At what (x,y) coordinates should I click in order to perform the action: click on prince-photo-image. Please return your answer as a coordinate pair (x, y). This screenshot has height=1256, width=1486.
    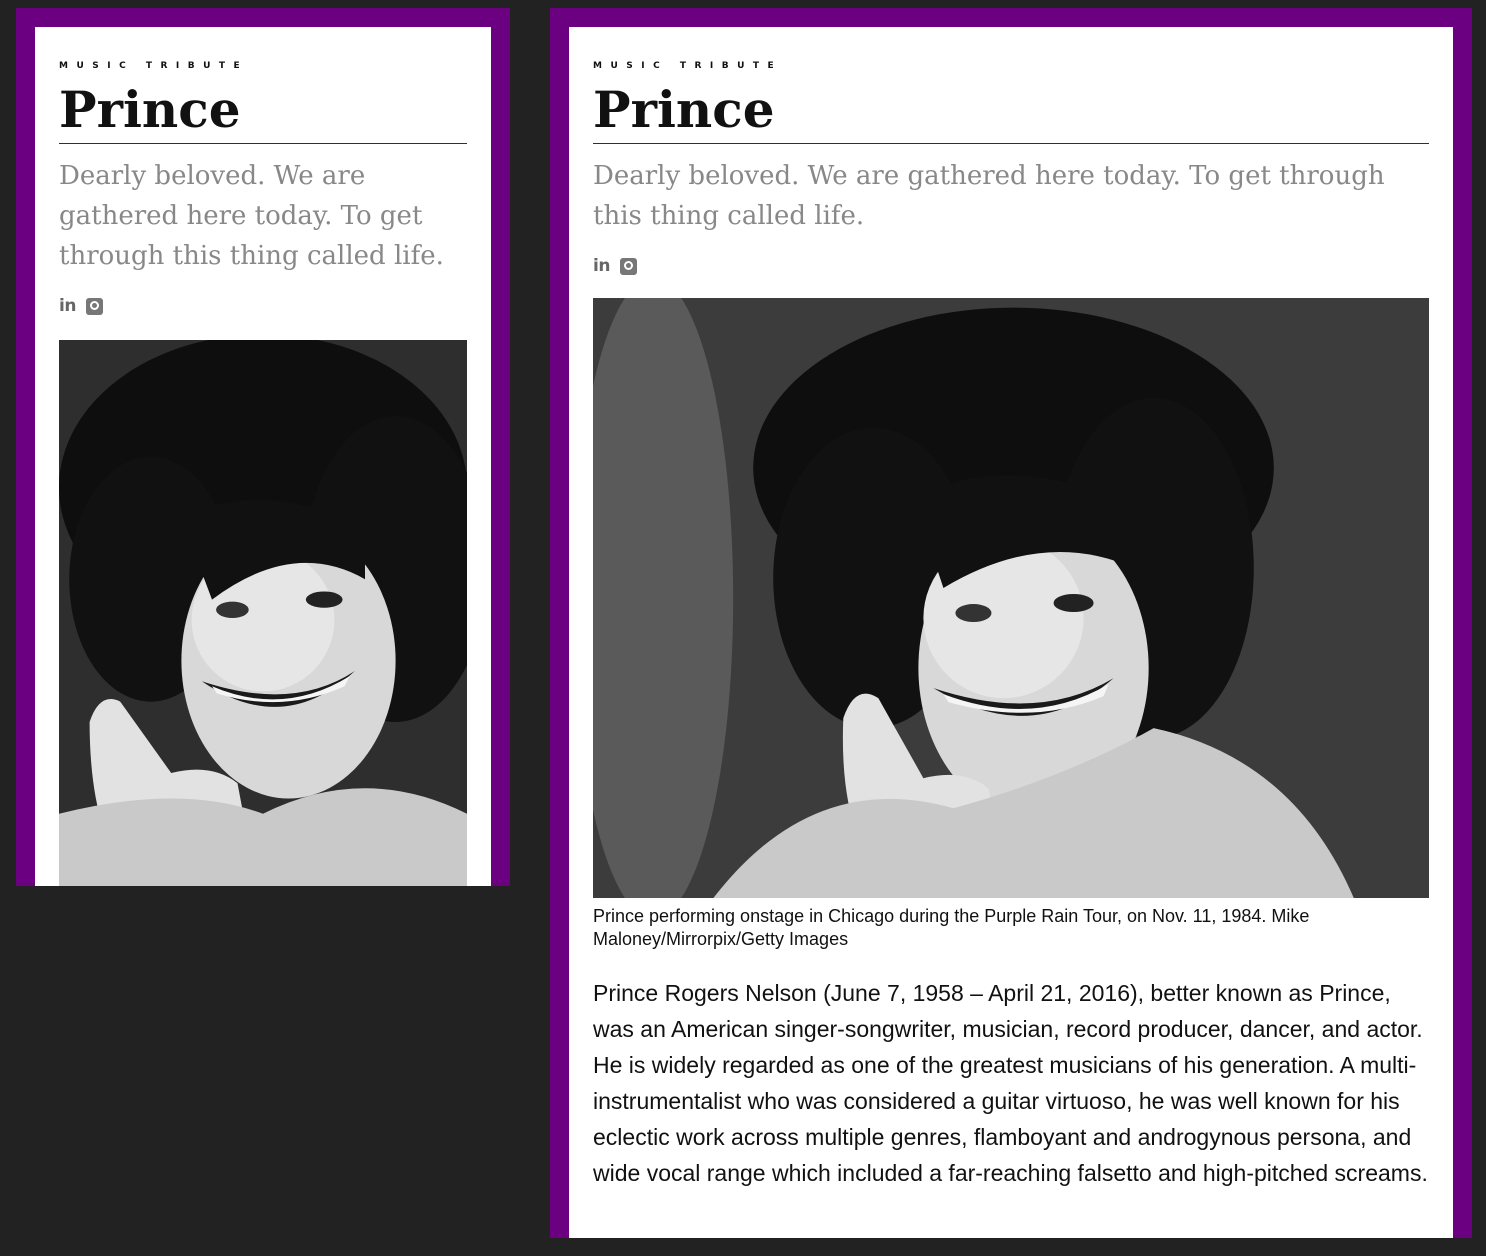
    Looking at the image, I should click on (263, 613).